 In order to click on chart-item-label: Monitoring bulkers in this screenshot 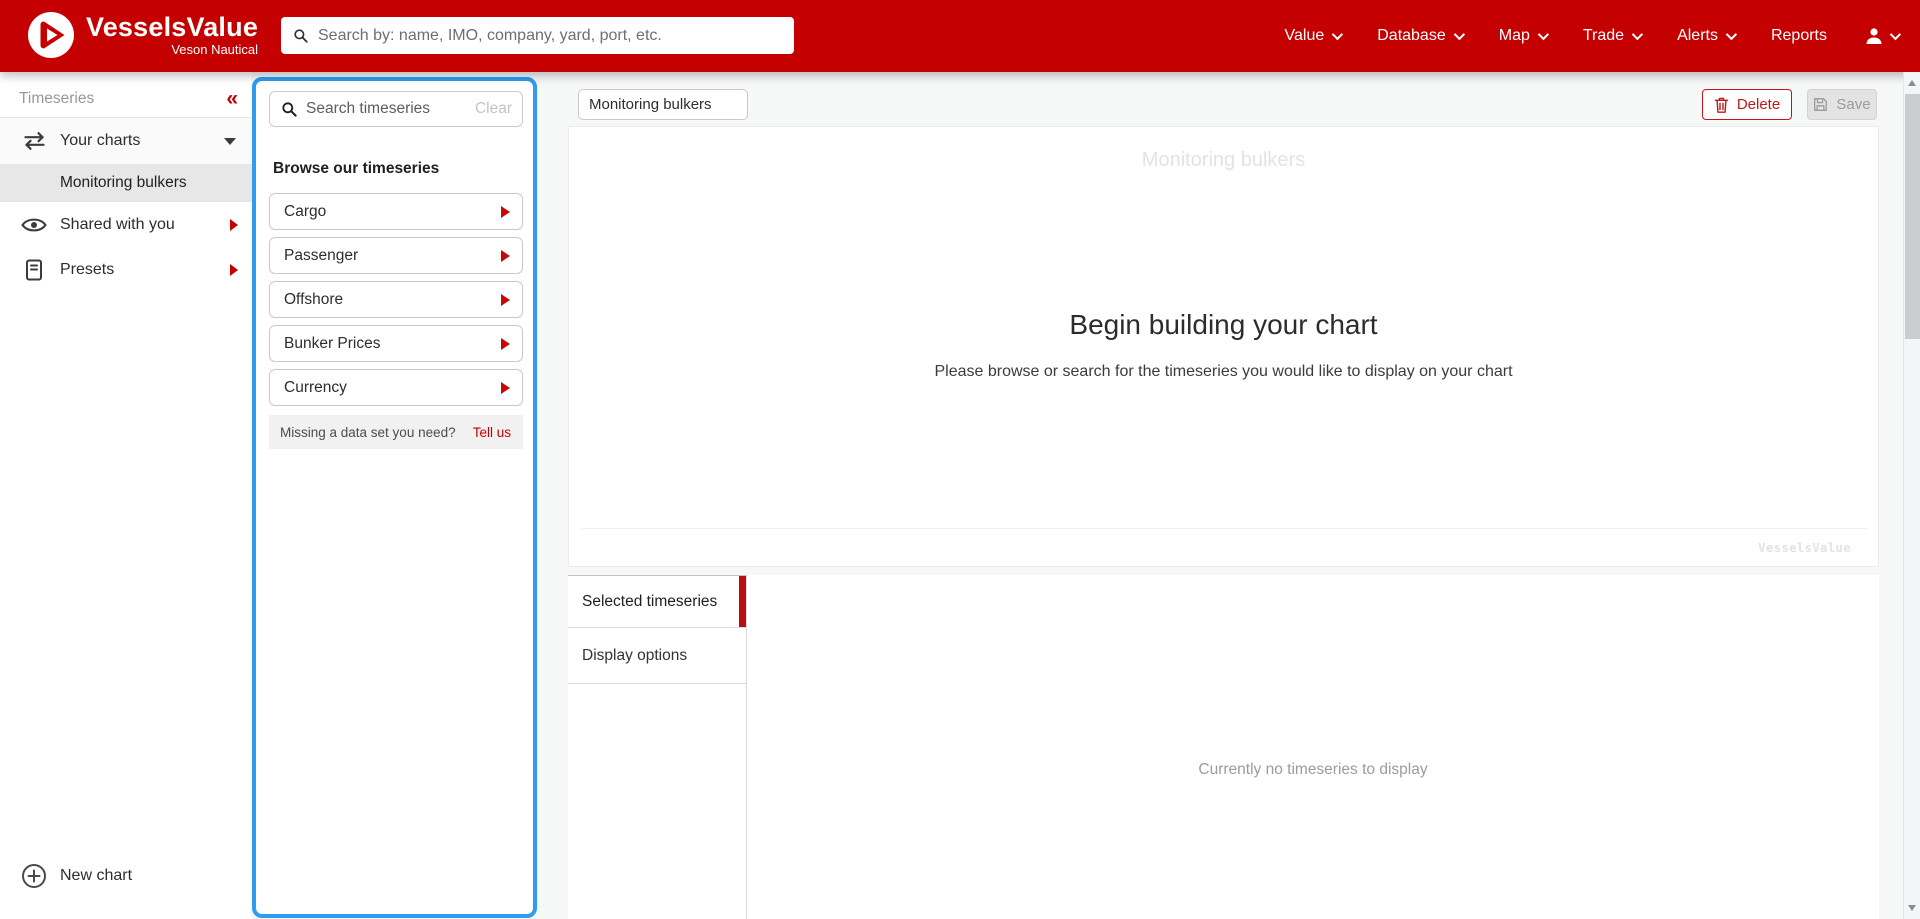, I will do `click(123, 182)`.